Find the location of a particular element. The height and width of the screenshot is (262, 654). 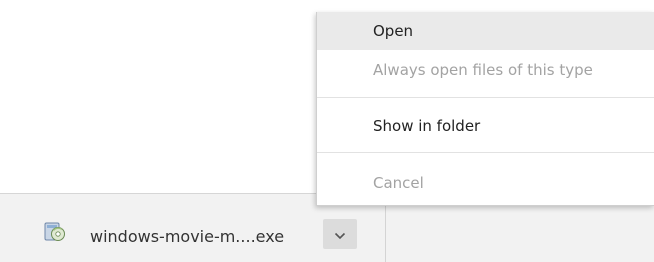

menu-item-show-in-folder: Show in folder is located at coordinates (485, 126).